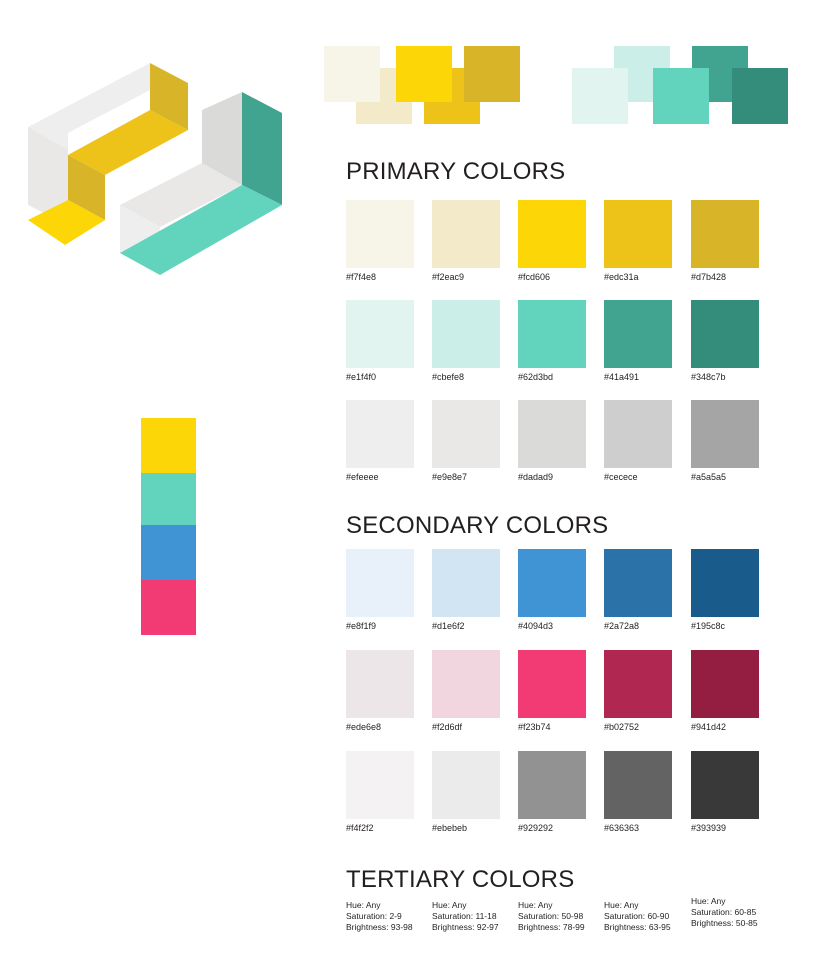  I want to click on swatch-hex-label: #ebebeb, so click(450, 828).